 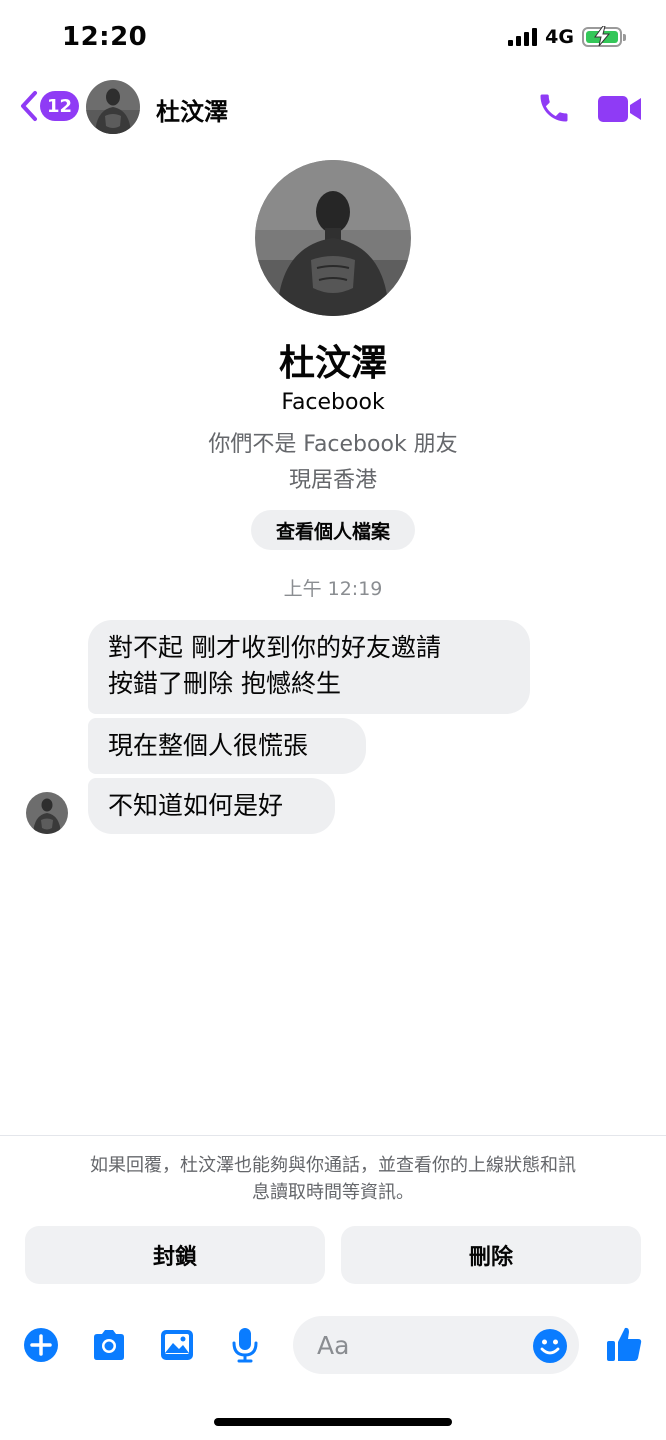 What do you see at coordinates (29, 106) in the screenshot?
I see `chevron-left-icon` at bounding box center [29, 106].